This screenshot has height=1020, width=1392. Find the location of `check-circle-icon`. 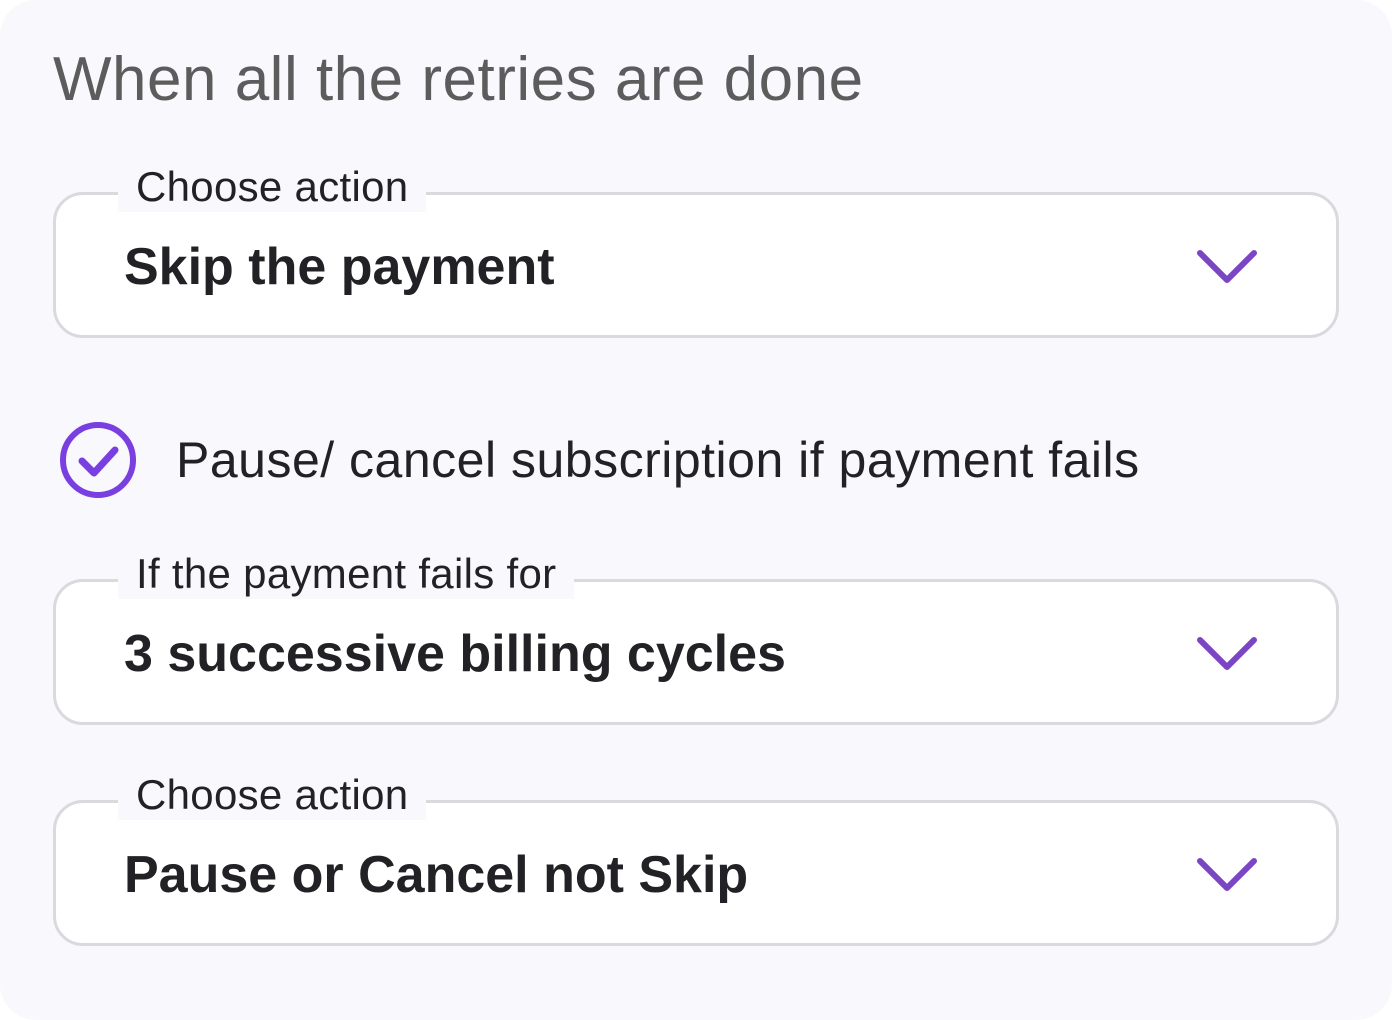

check-circle-icon is located at coordinates (98, 460).